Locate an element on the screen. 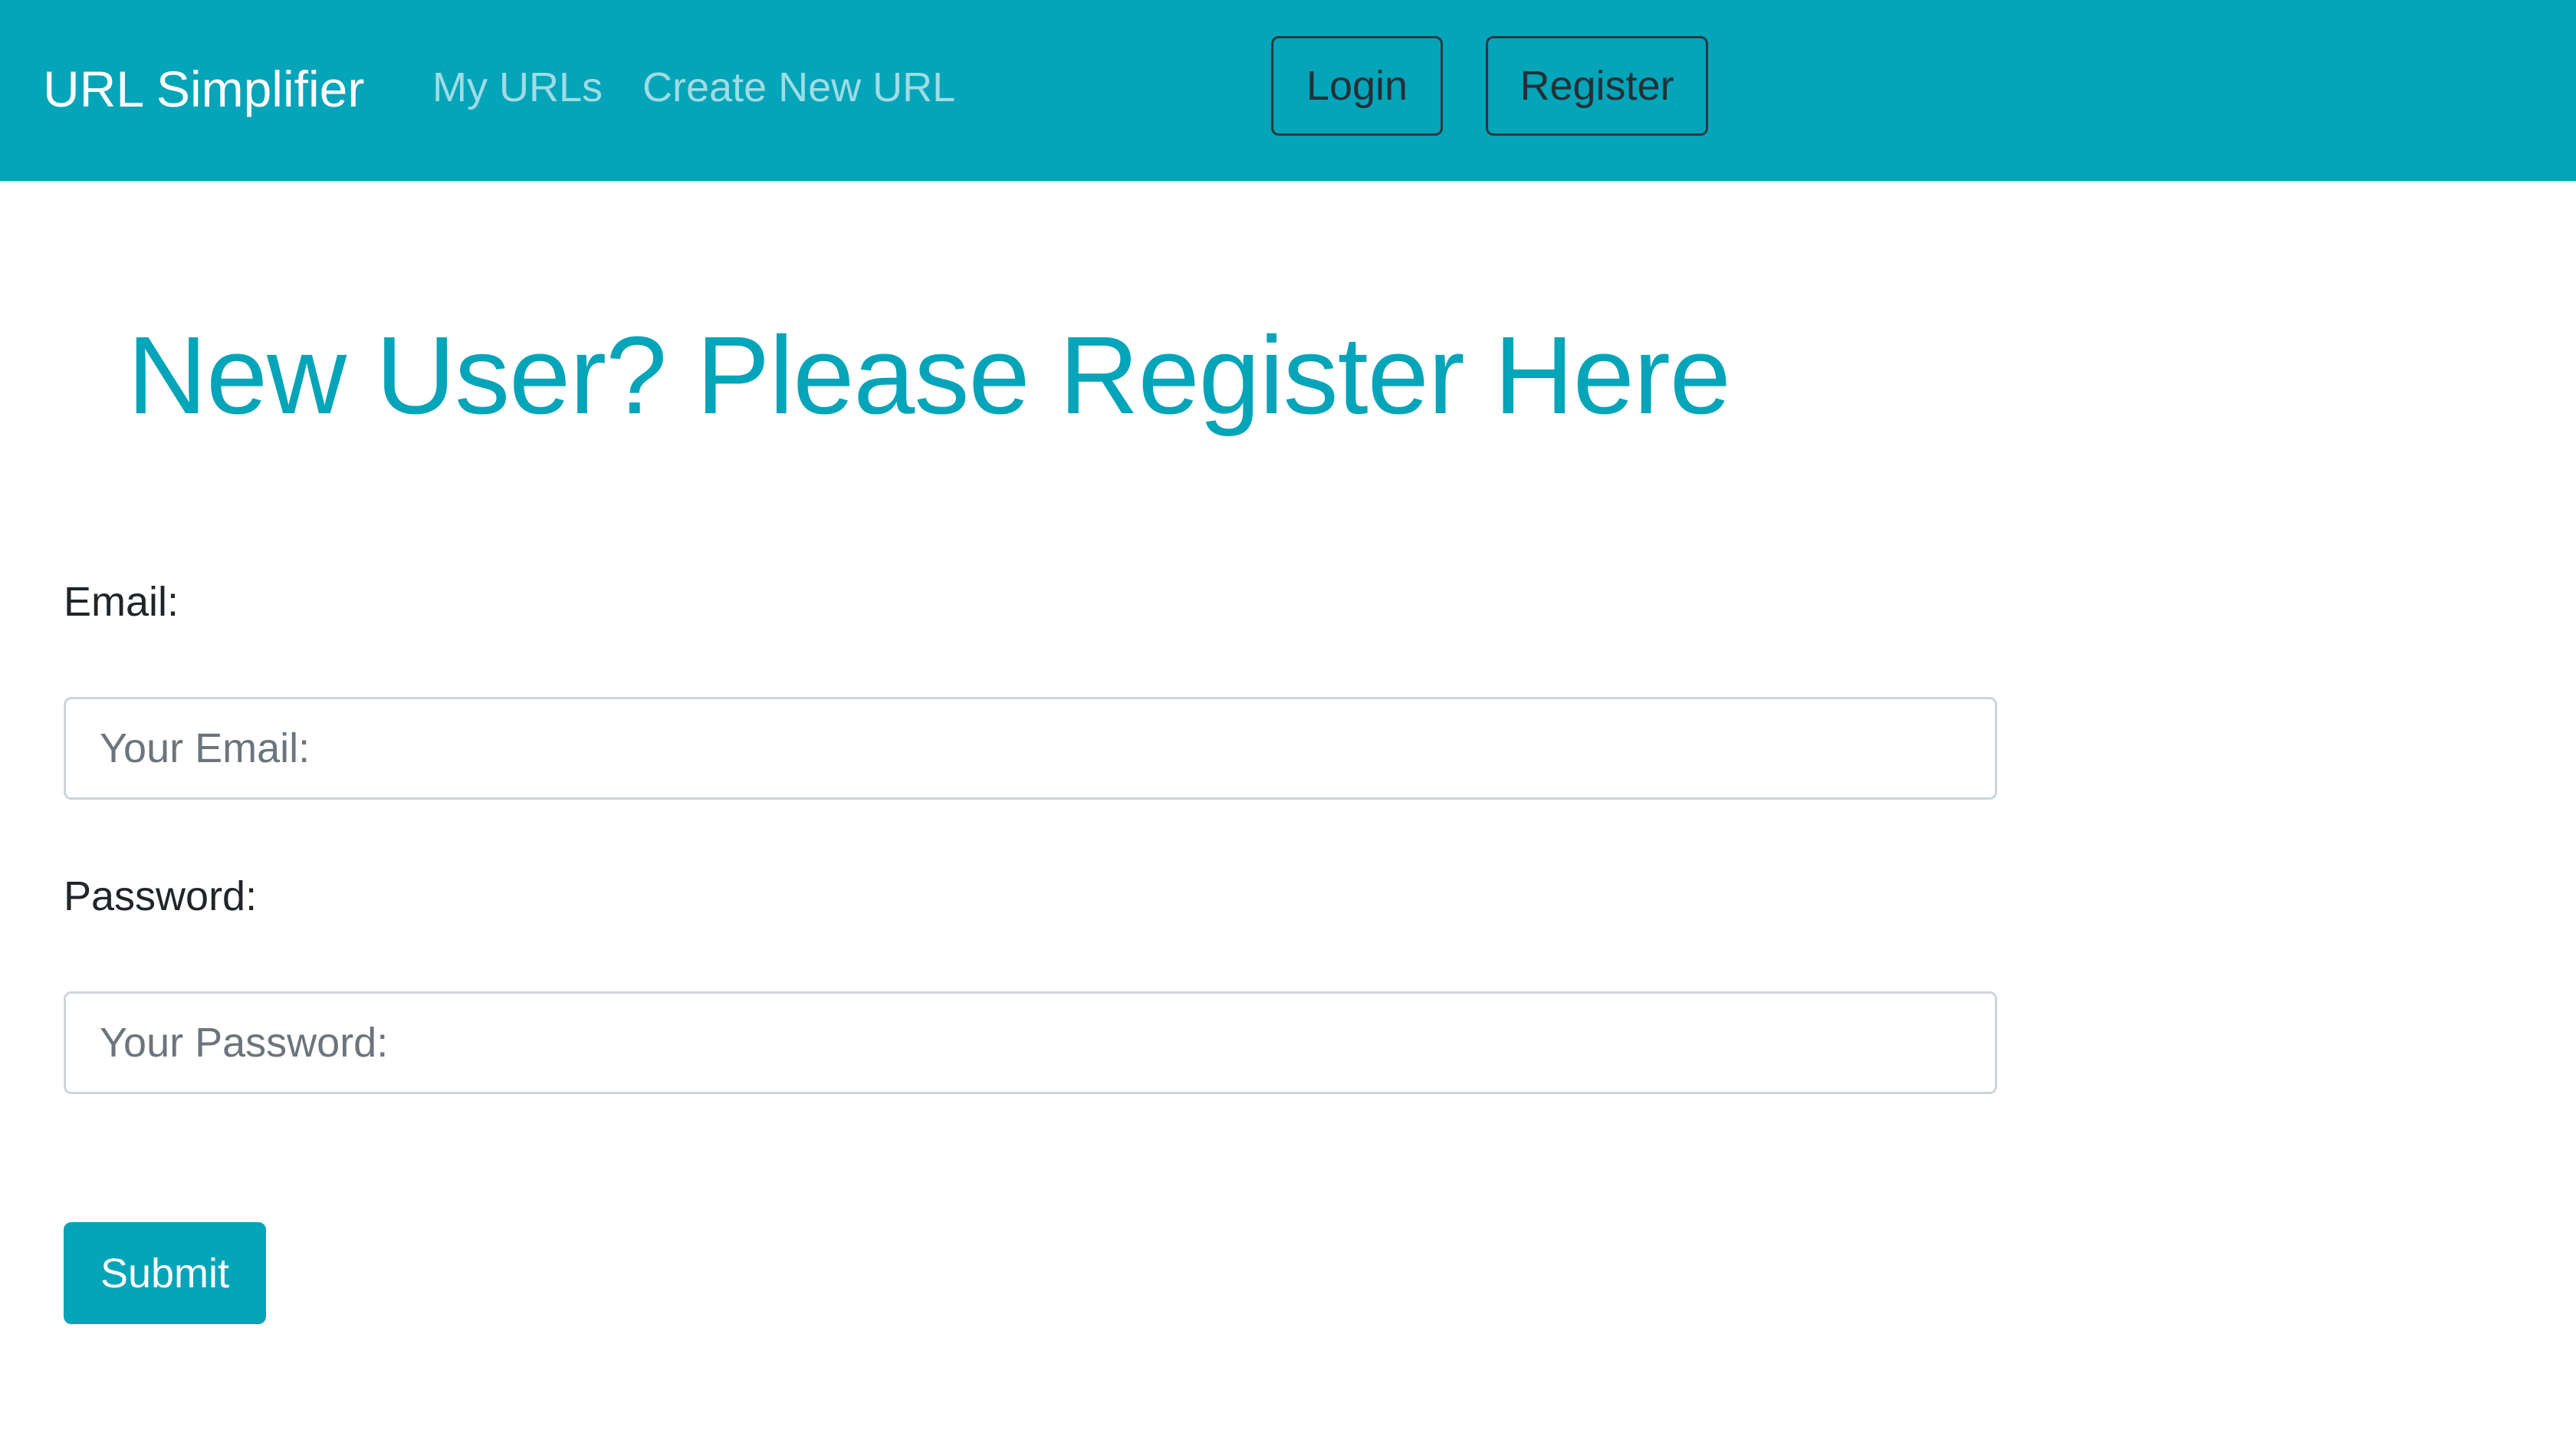 Image resolution: width=2576 pixels, height=1433 pixels. login-button: Login is located at coordinates (1357, 86).